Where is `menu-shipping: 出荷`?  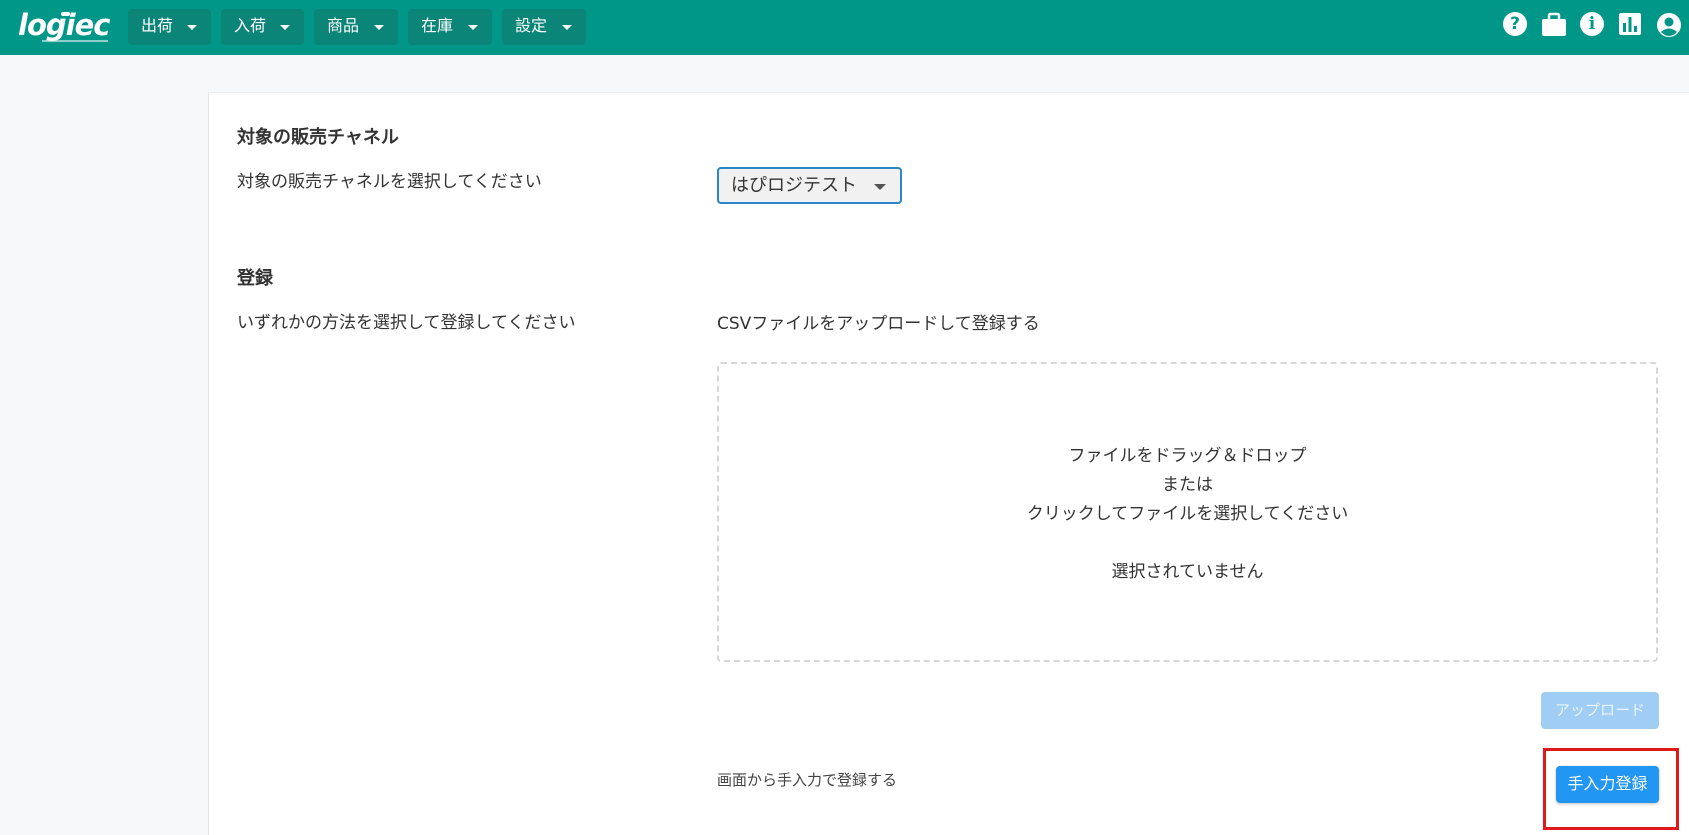
menu-shipping: 出荷 is located at coordinates (169, 27).